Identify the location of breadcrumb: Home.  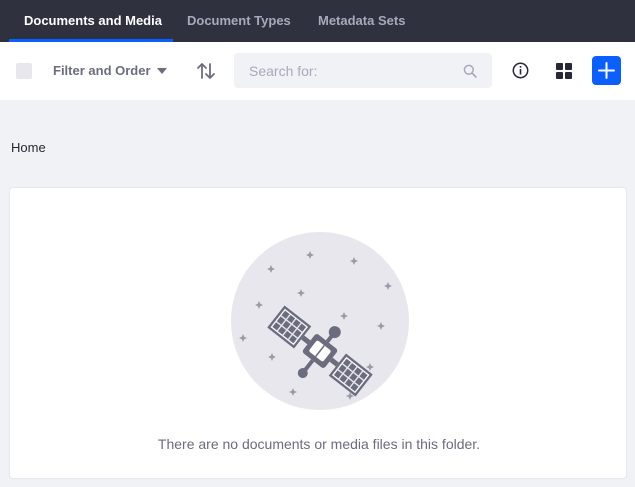
(28, 147).